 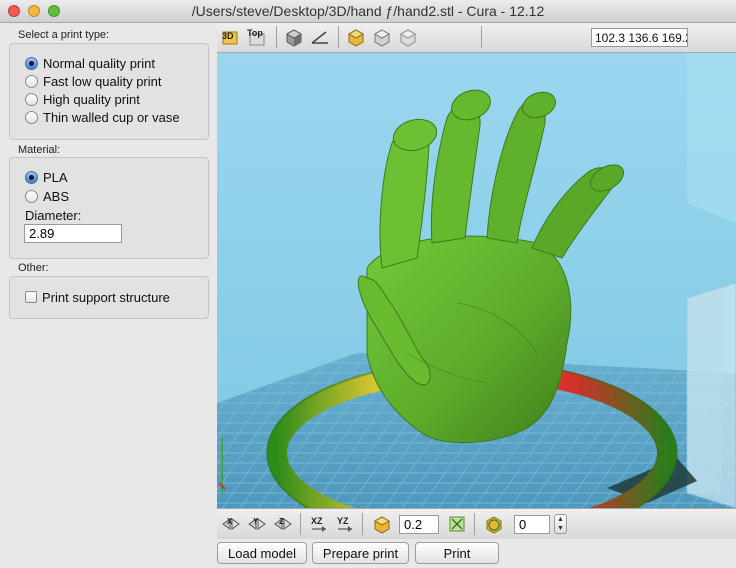 I want to click on other-group: Print support structure, so click(x=109, y=297).